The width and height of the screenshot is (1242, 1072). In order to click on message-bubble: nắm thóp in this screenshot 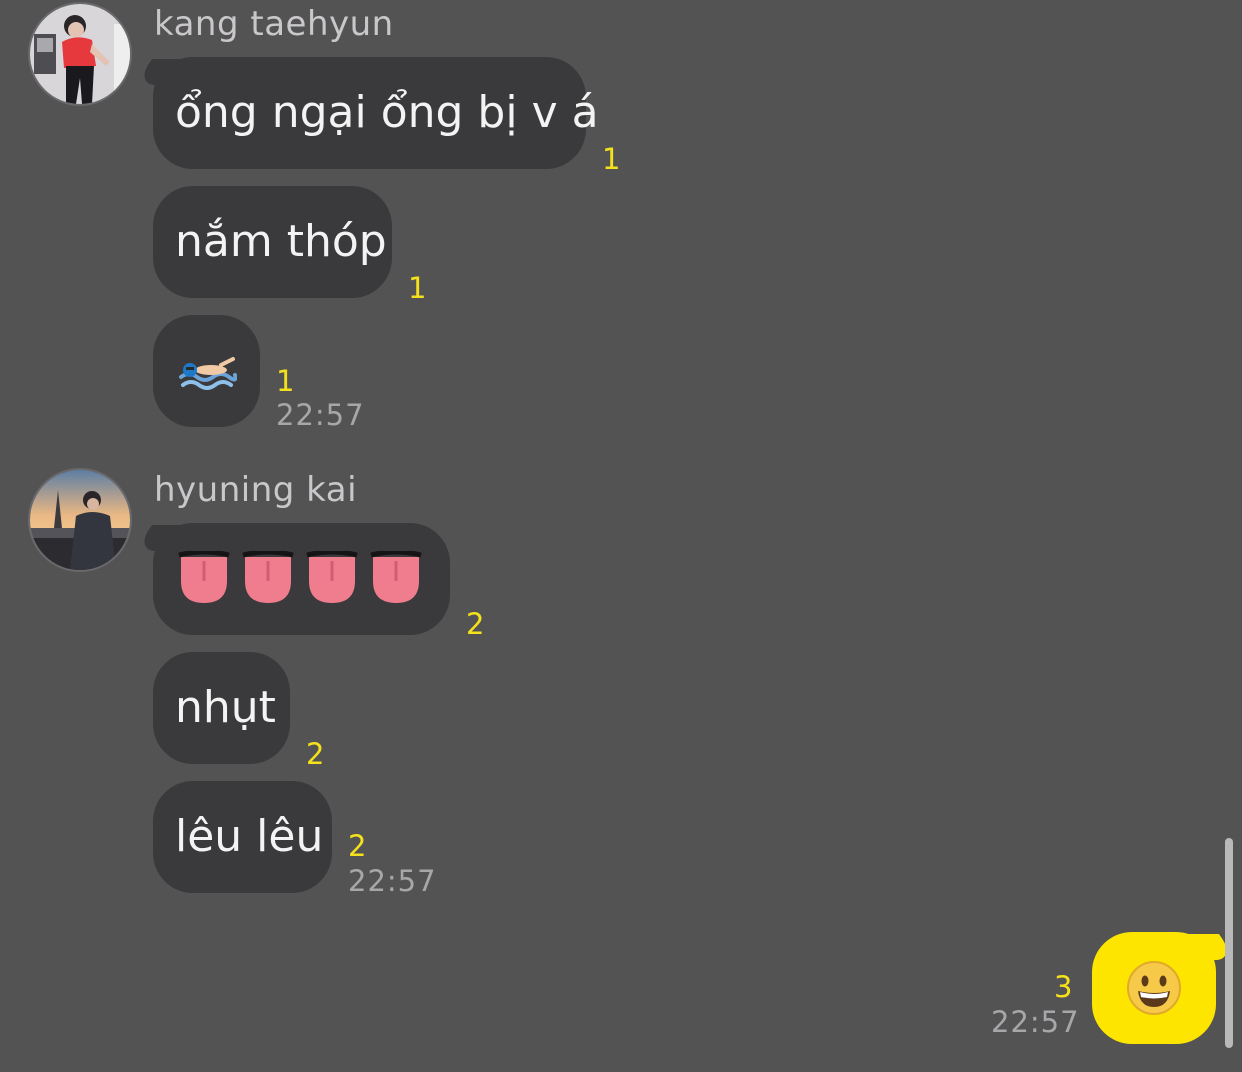, I will do `click(272, 242)`.